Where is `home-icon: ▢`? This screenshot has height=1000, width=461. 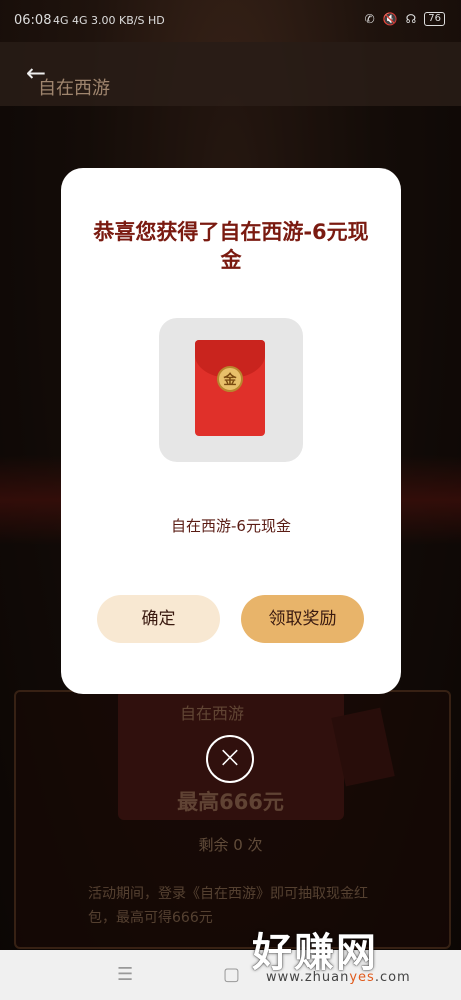 home-icon: ▢ is located at coordinates (231, 974).